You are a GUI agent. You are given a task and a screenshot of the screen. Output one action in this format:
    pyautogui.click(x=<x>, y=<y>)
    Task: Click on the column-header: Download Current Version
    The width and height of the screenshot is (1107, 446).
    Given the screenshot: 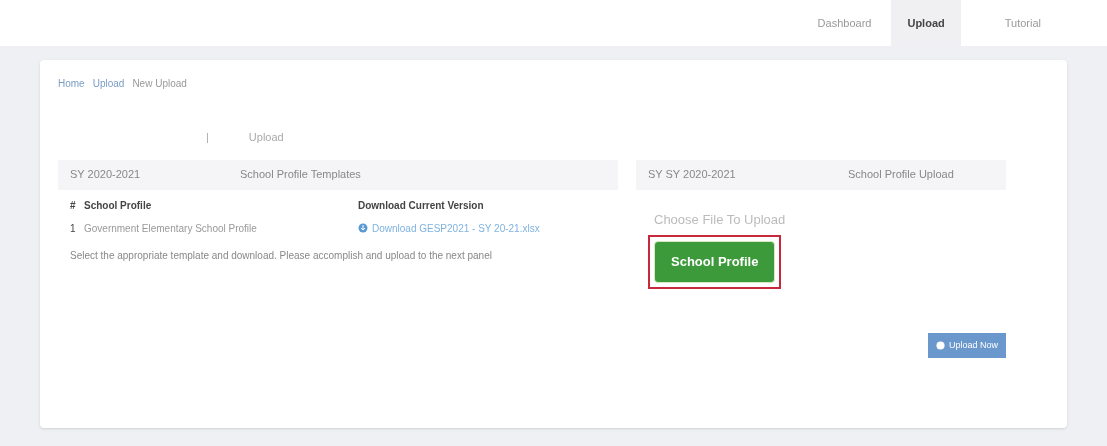 What is the action you would take?
    pyautogui.click(x=421, y=205)
    